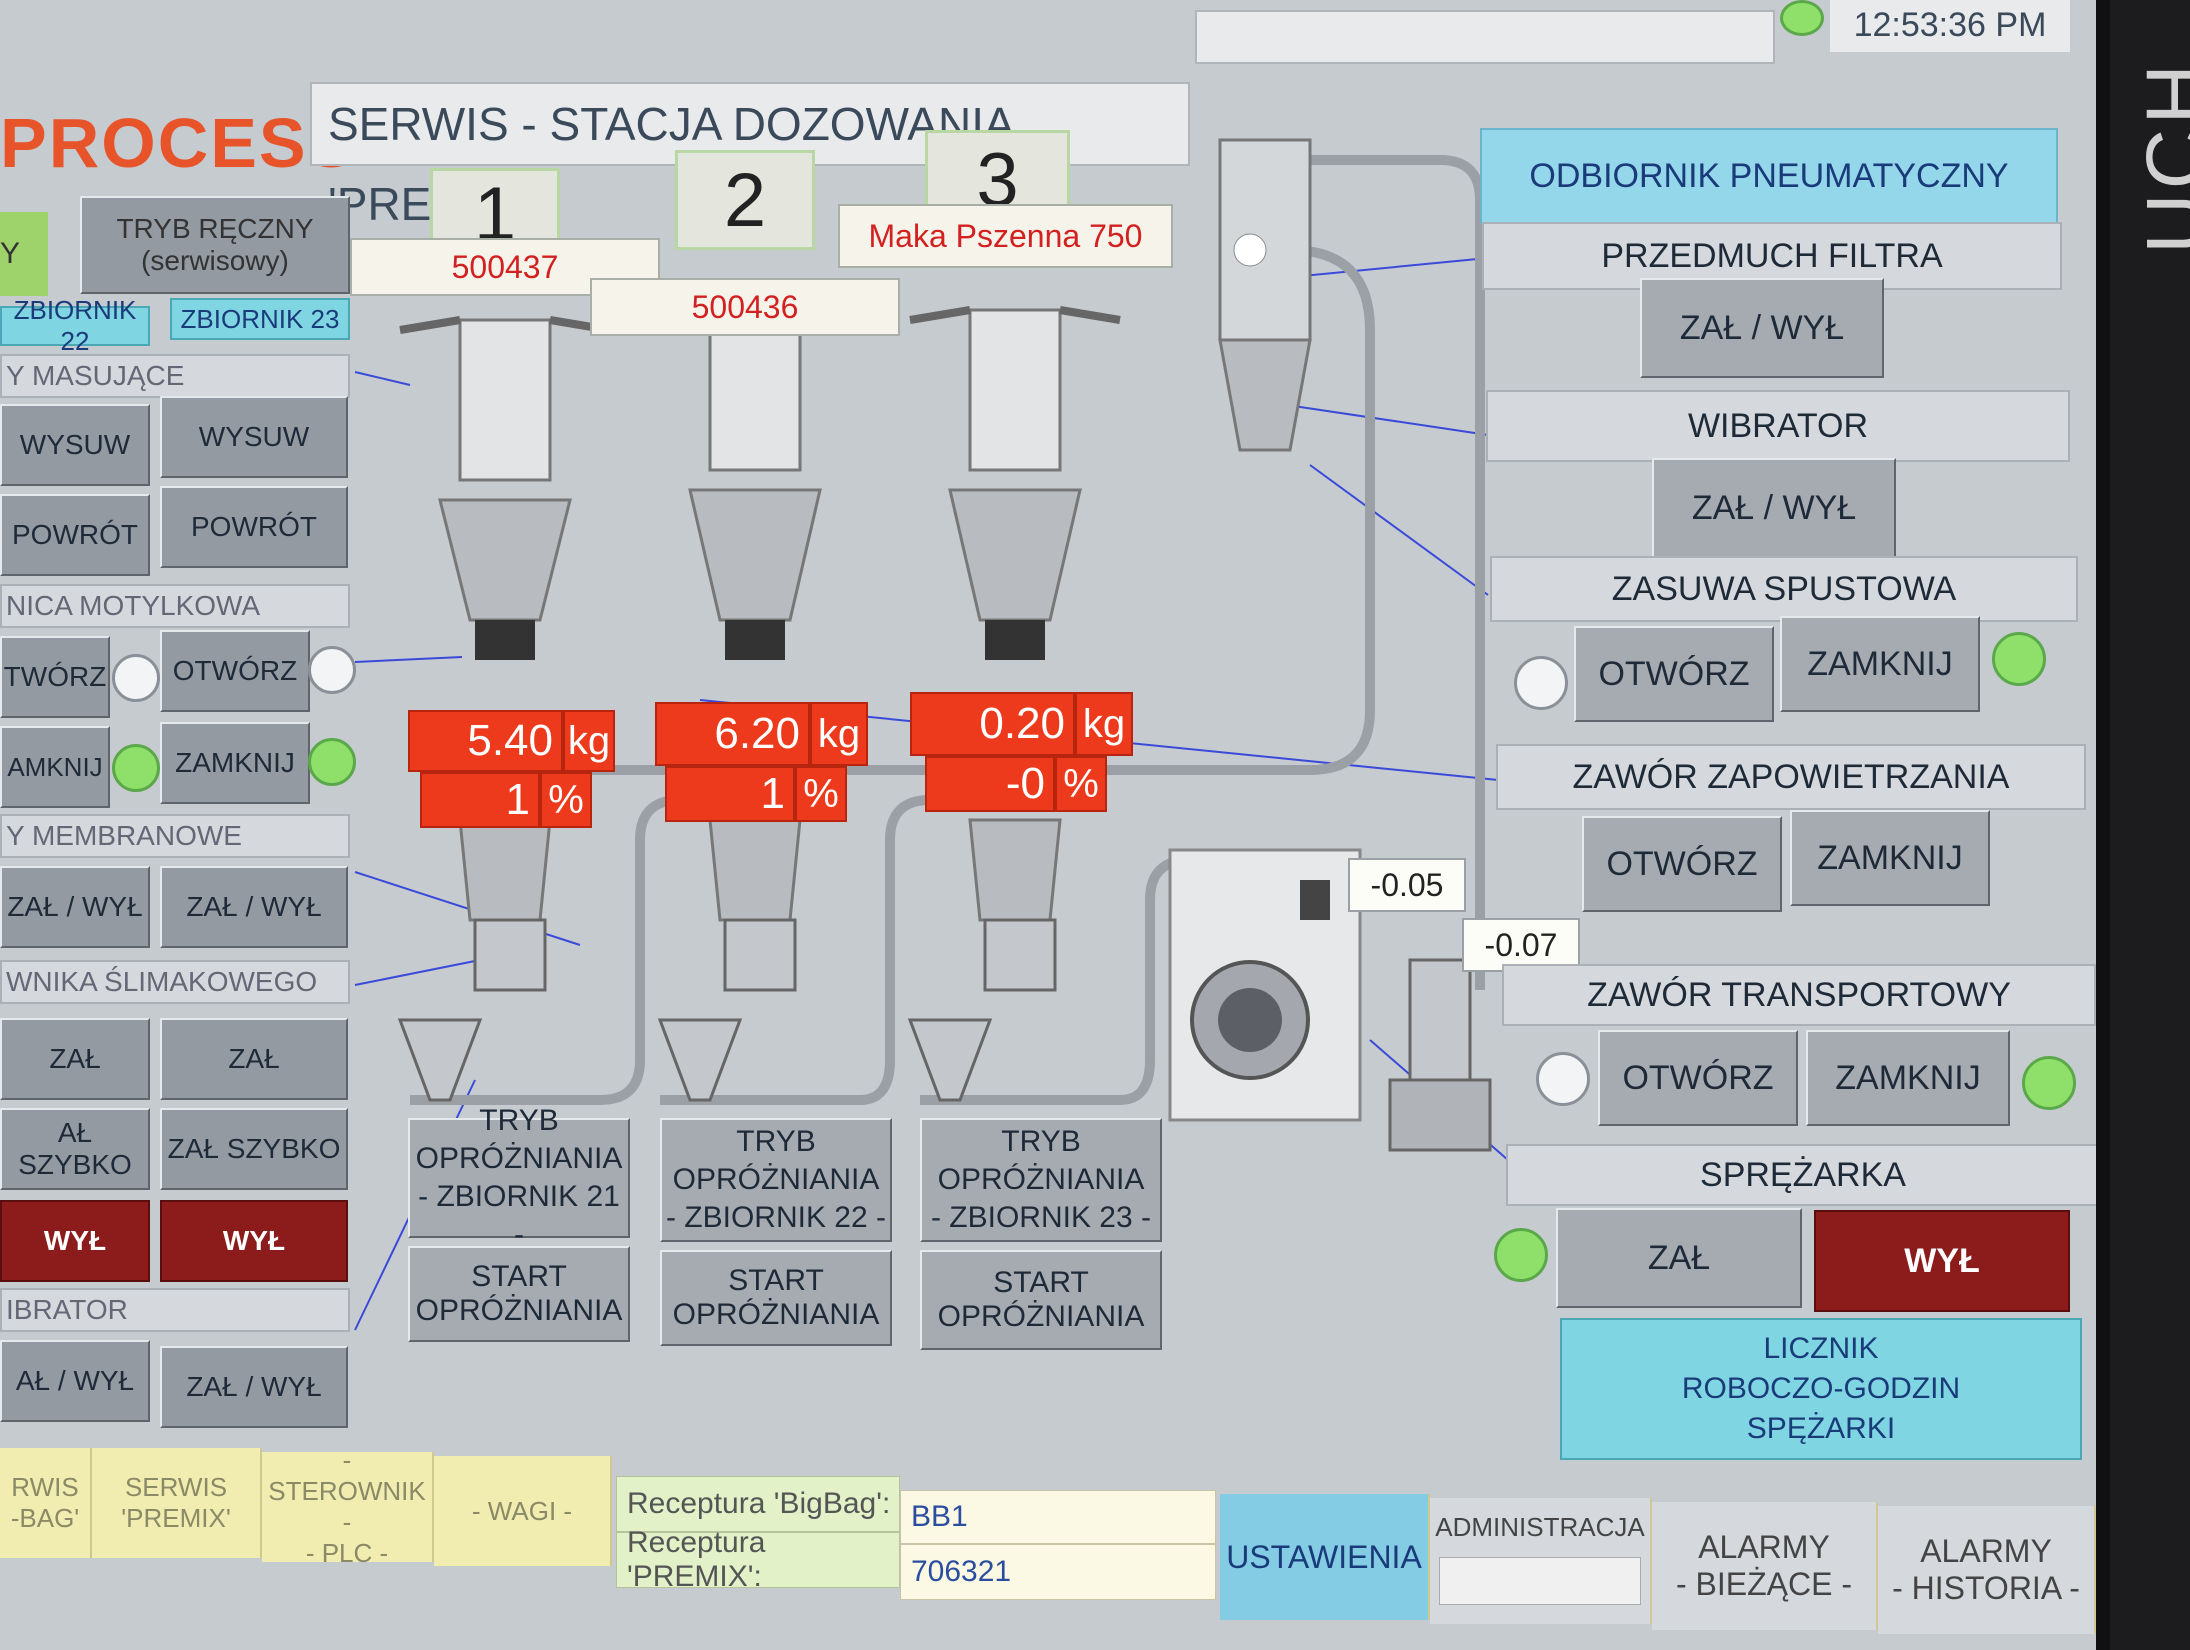  What do you see at coordinates (589, 741) in the screenshot?
I see `weight-unit-1: kg` at bounding box center [589, 741].